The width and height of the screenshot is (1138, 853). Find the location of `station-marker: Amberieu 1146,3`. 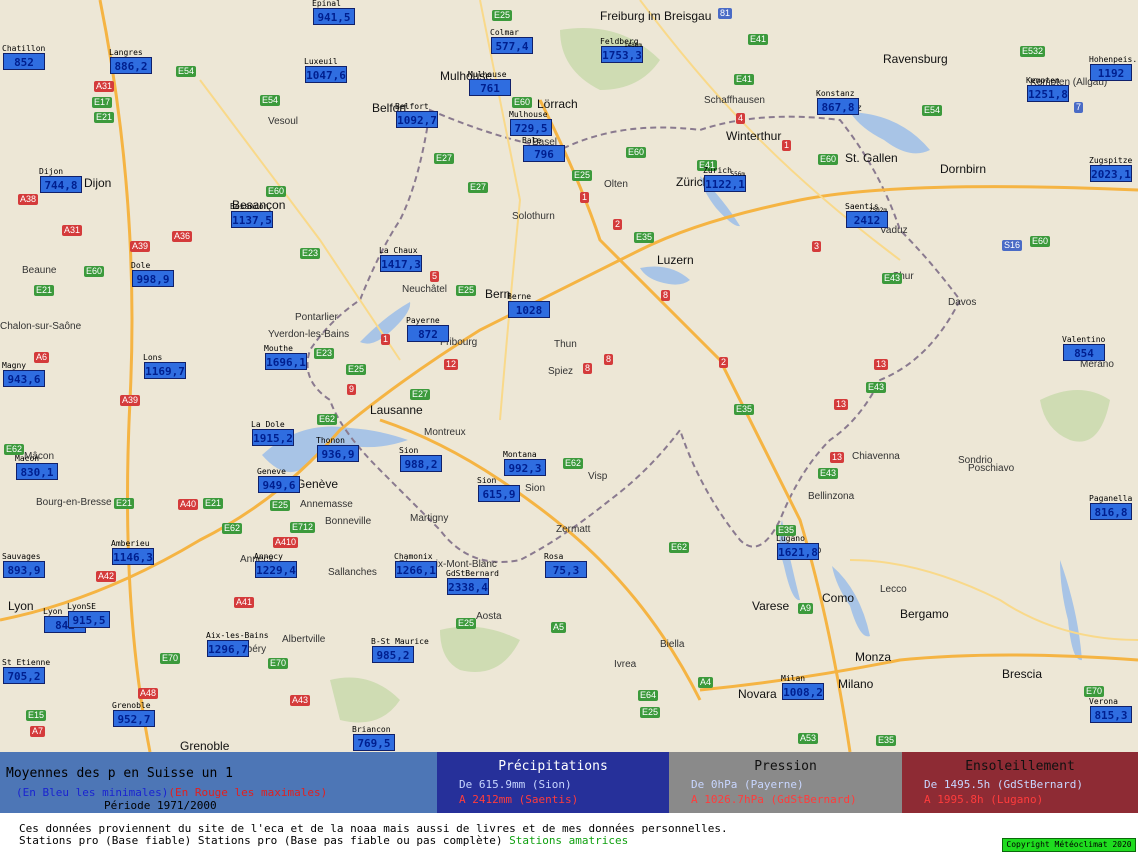

station-marker: Amberieu 1146,3 is located at coordinates (132, 552).